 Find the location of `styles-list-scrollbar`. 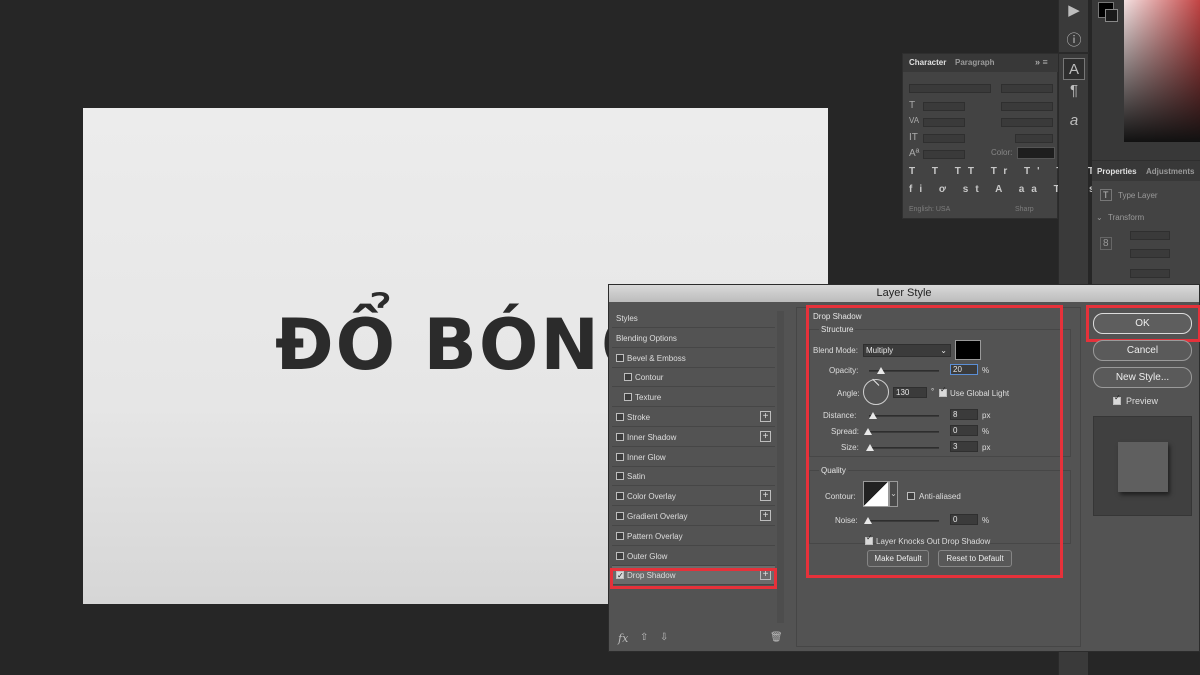

styles-list-scrollbar is located at coordinates (780, 467).